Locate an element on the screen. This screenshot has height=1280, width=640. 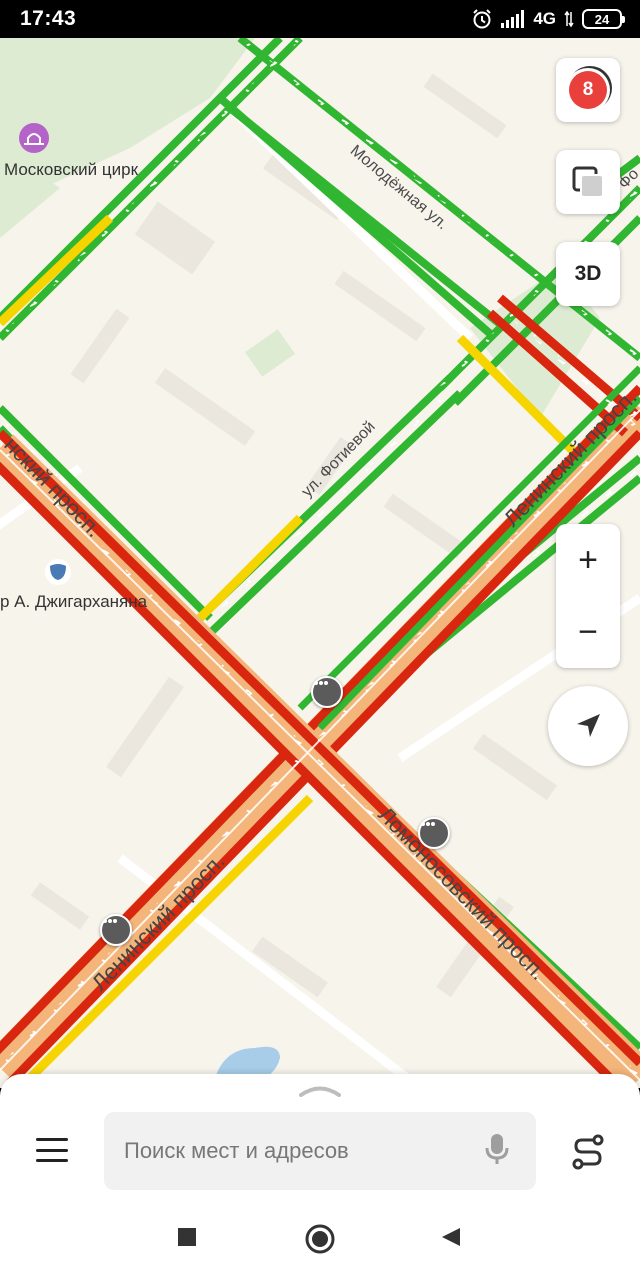
battery-icon: 24 is located at coordinates (603, 19).